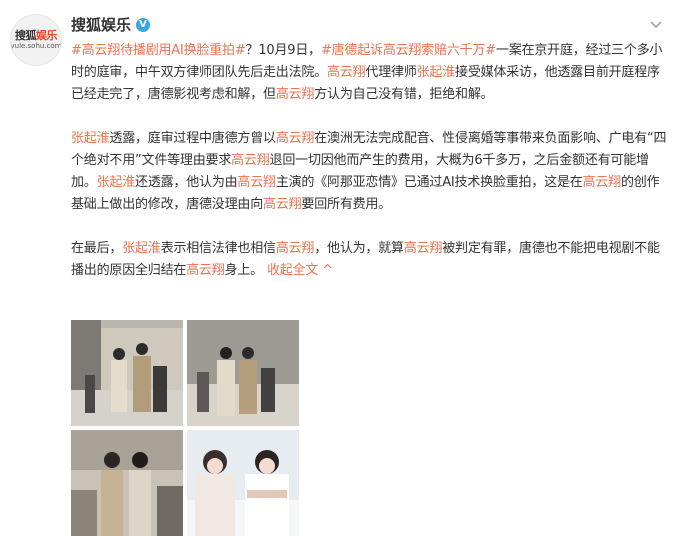 The width and height of the screenshot is (681, 536). What do you see at coordinates (408, 50) in the screenshot?
I see `hashtag-link: #唐德起诉高云翔索赔六千万#` at bounding box center [408, 50].